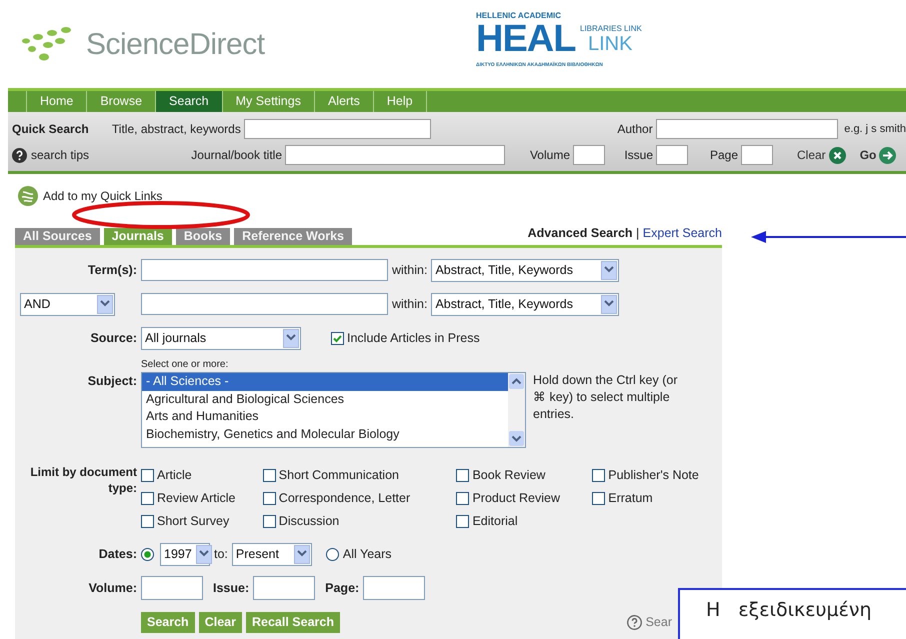  What do you see at coordinates (221, 338) in the screenshot?
I see `source-select: All journals` at bounding box center [221, 338].